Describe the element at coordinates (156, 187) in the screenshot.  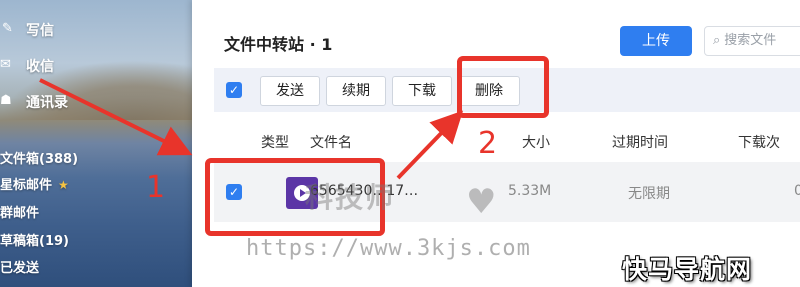
I see `step-1-label: 1` at that location.